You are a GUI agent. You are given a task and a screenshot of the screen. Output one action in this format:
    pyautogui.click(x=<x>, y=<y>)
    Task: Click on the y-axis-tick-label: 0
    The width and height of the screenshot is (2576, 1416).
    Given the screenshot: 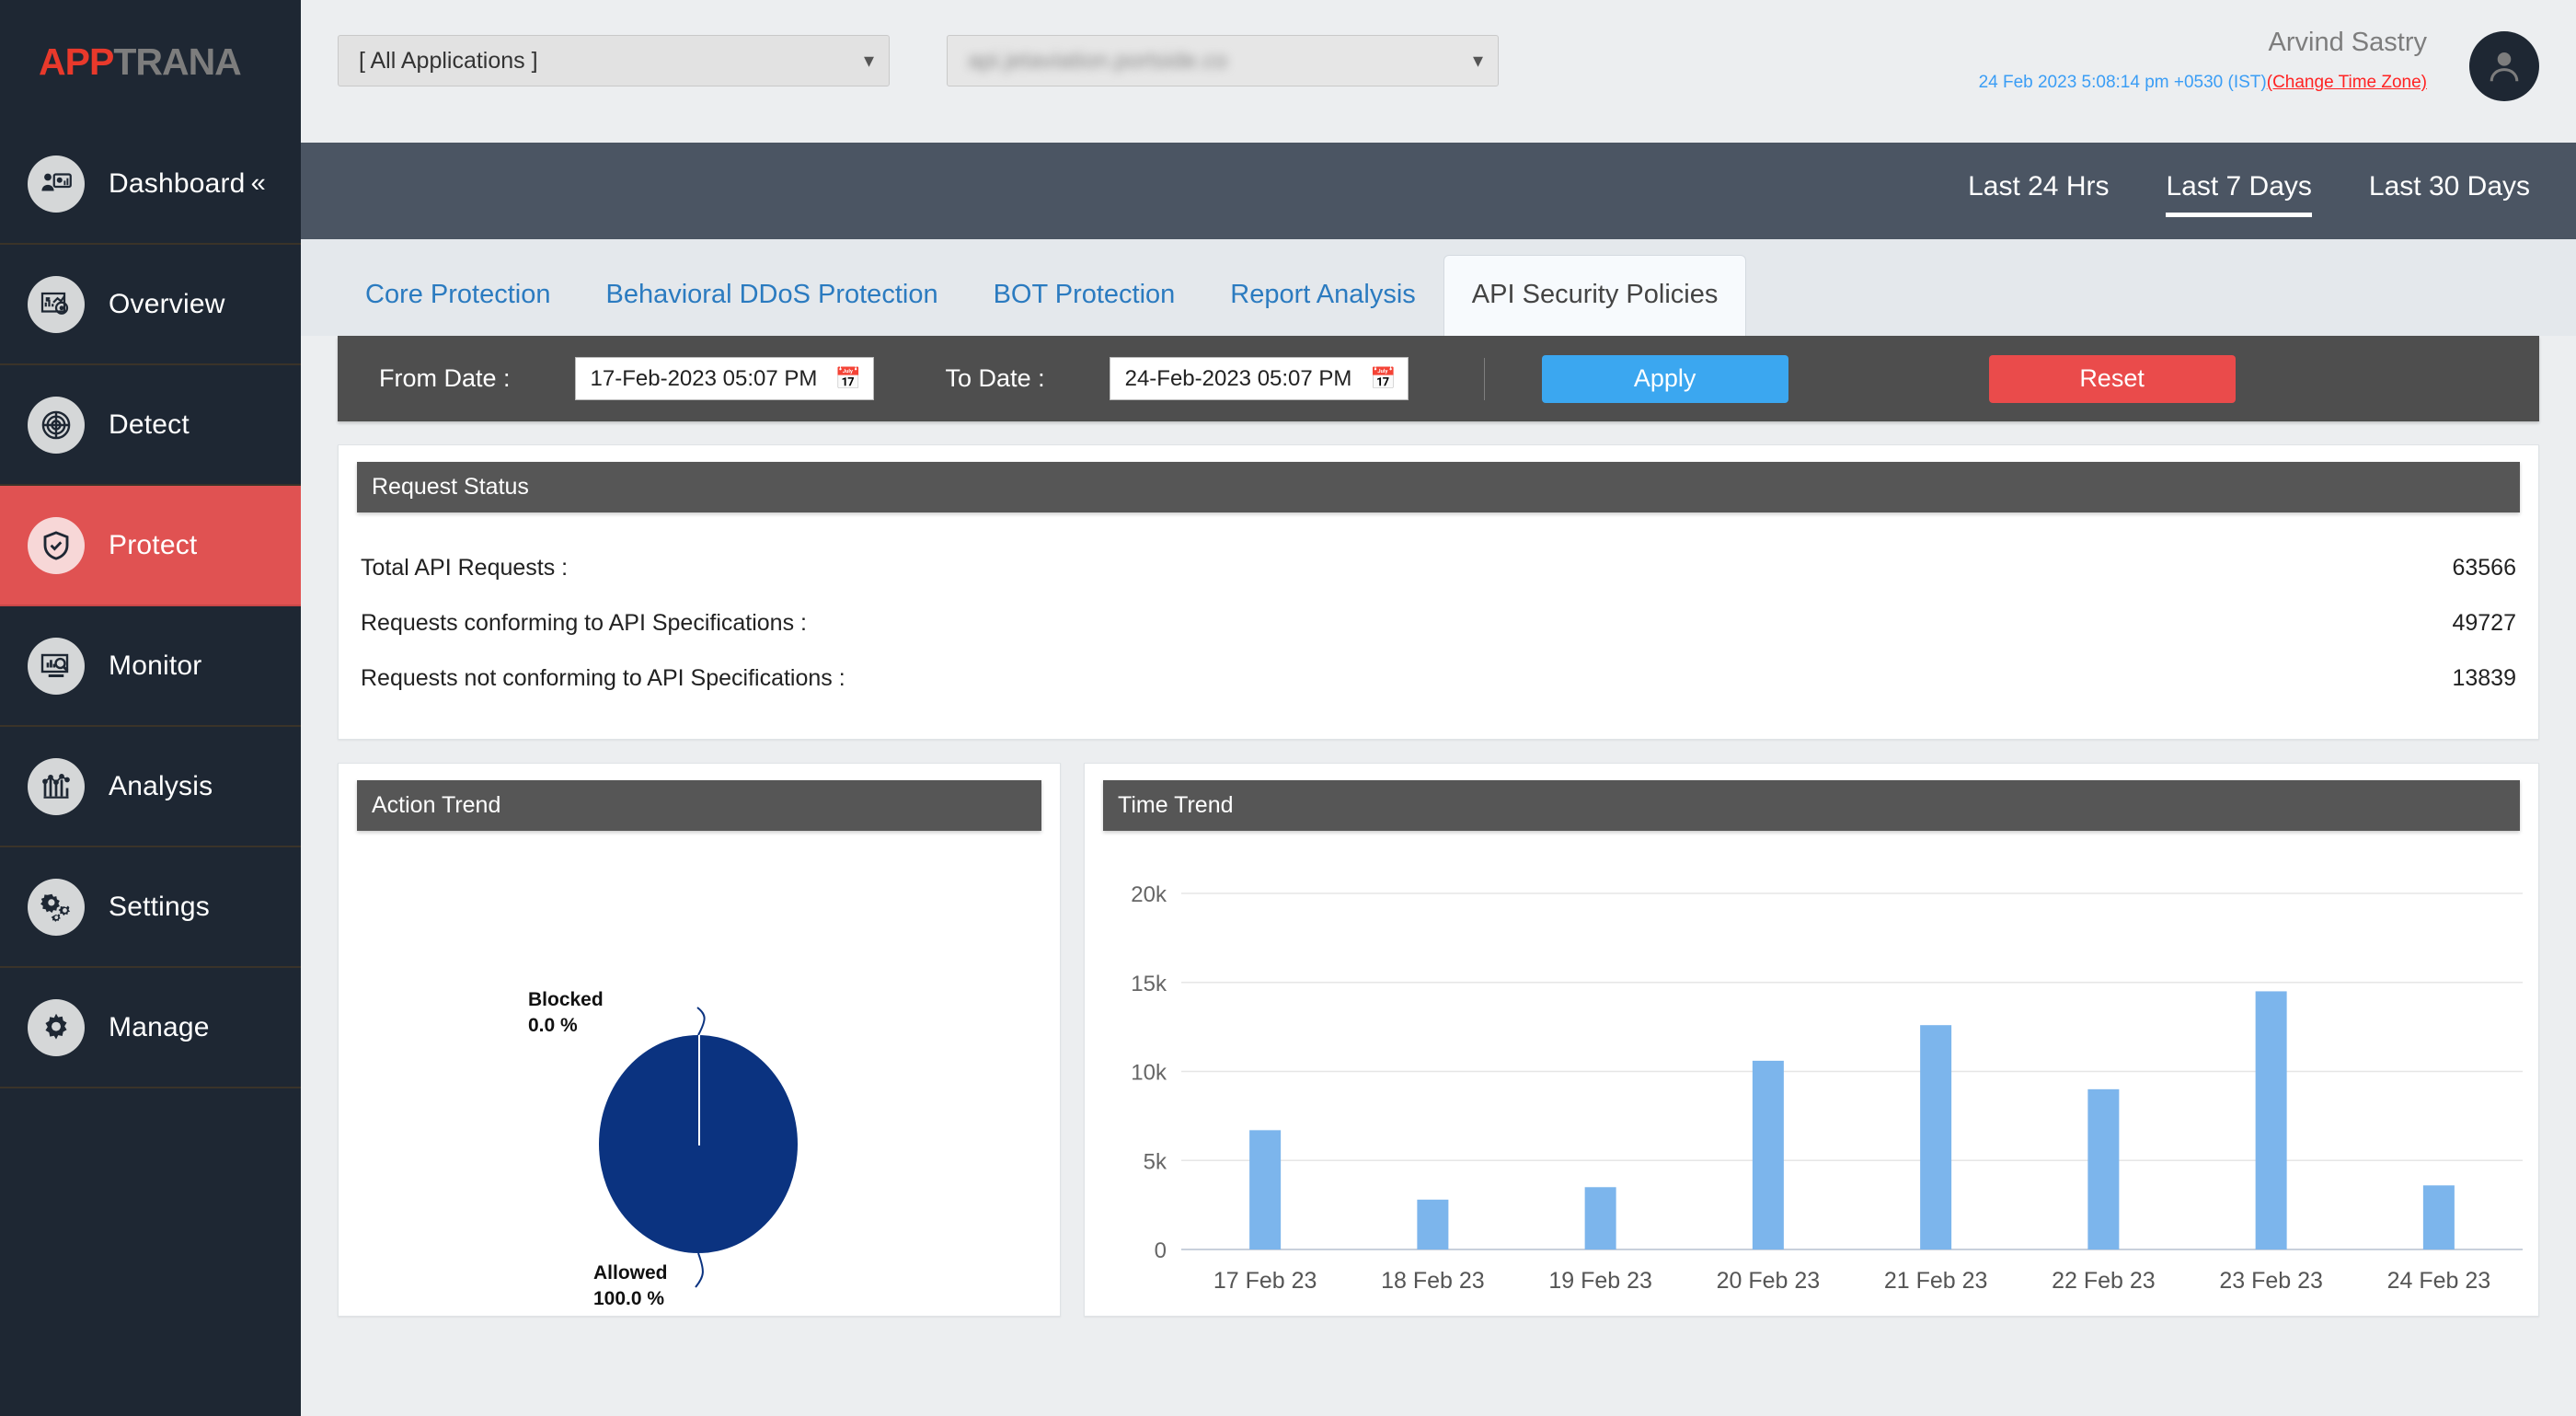 What is the action you would take?
    pyautogui.click(x=1161, y=1250)
    